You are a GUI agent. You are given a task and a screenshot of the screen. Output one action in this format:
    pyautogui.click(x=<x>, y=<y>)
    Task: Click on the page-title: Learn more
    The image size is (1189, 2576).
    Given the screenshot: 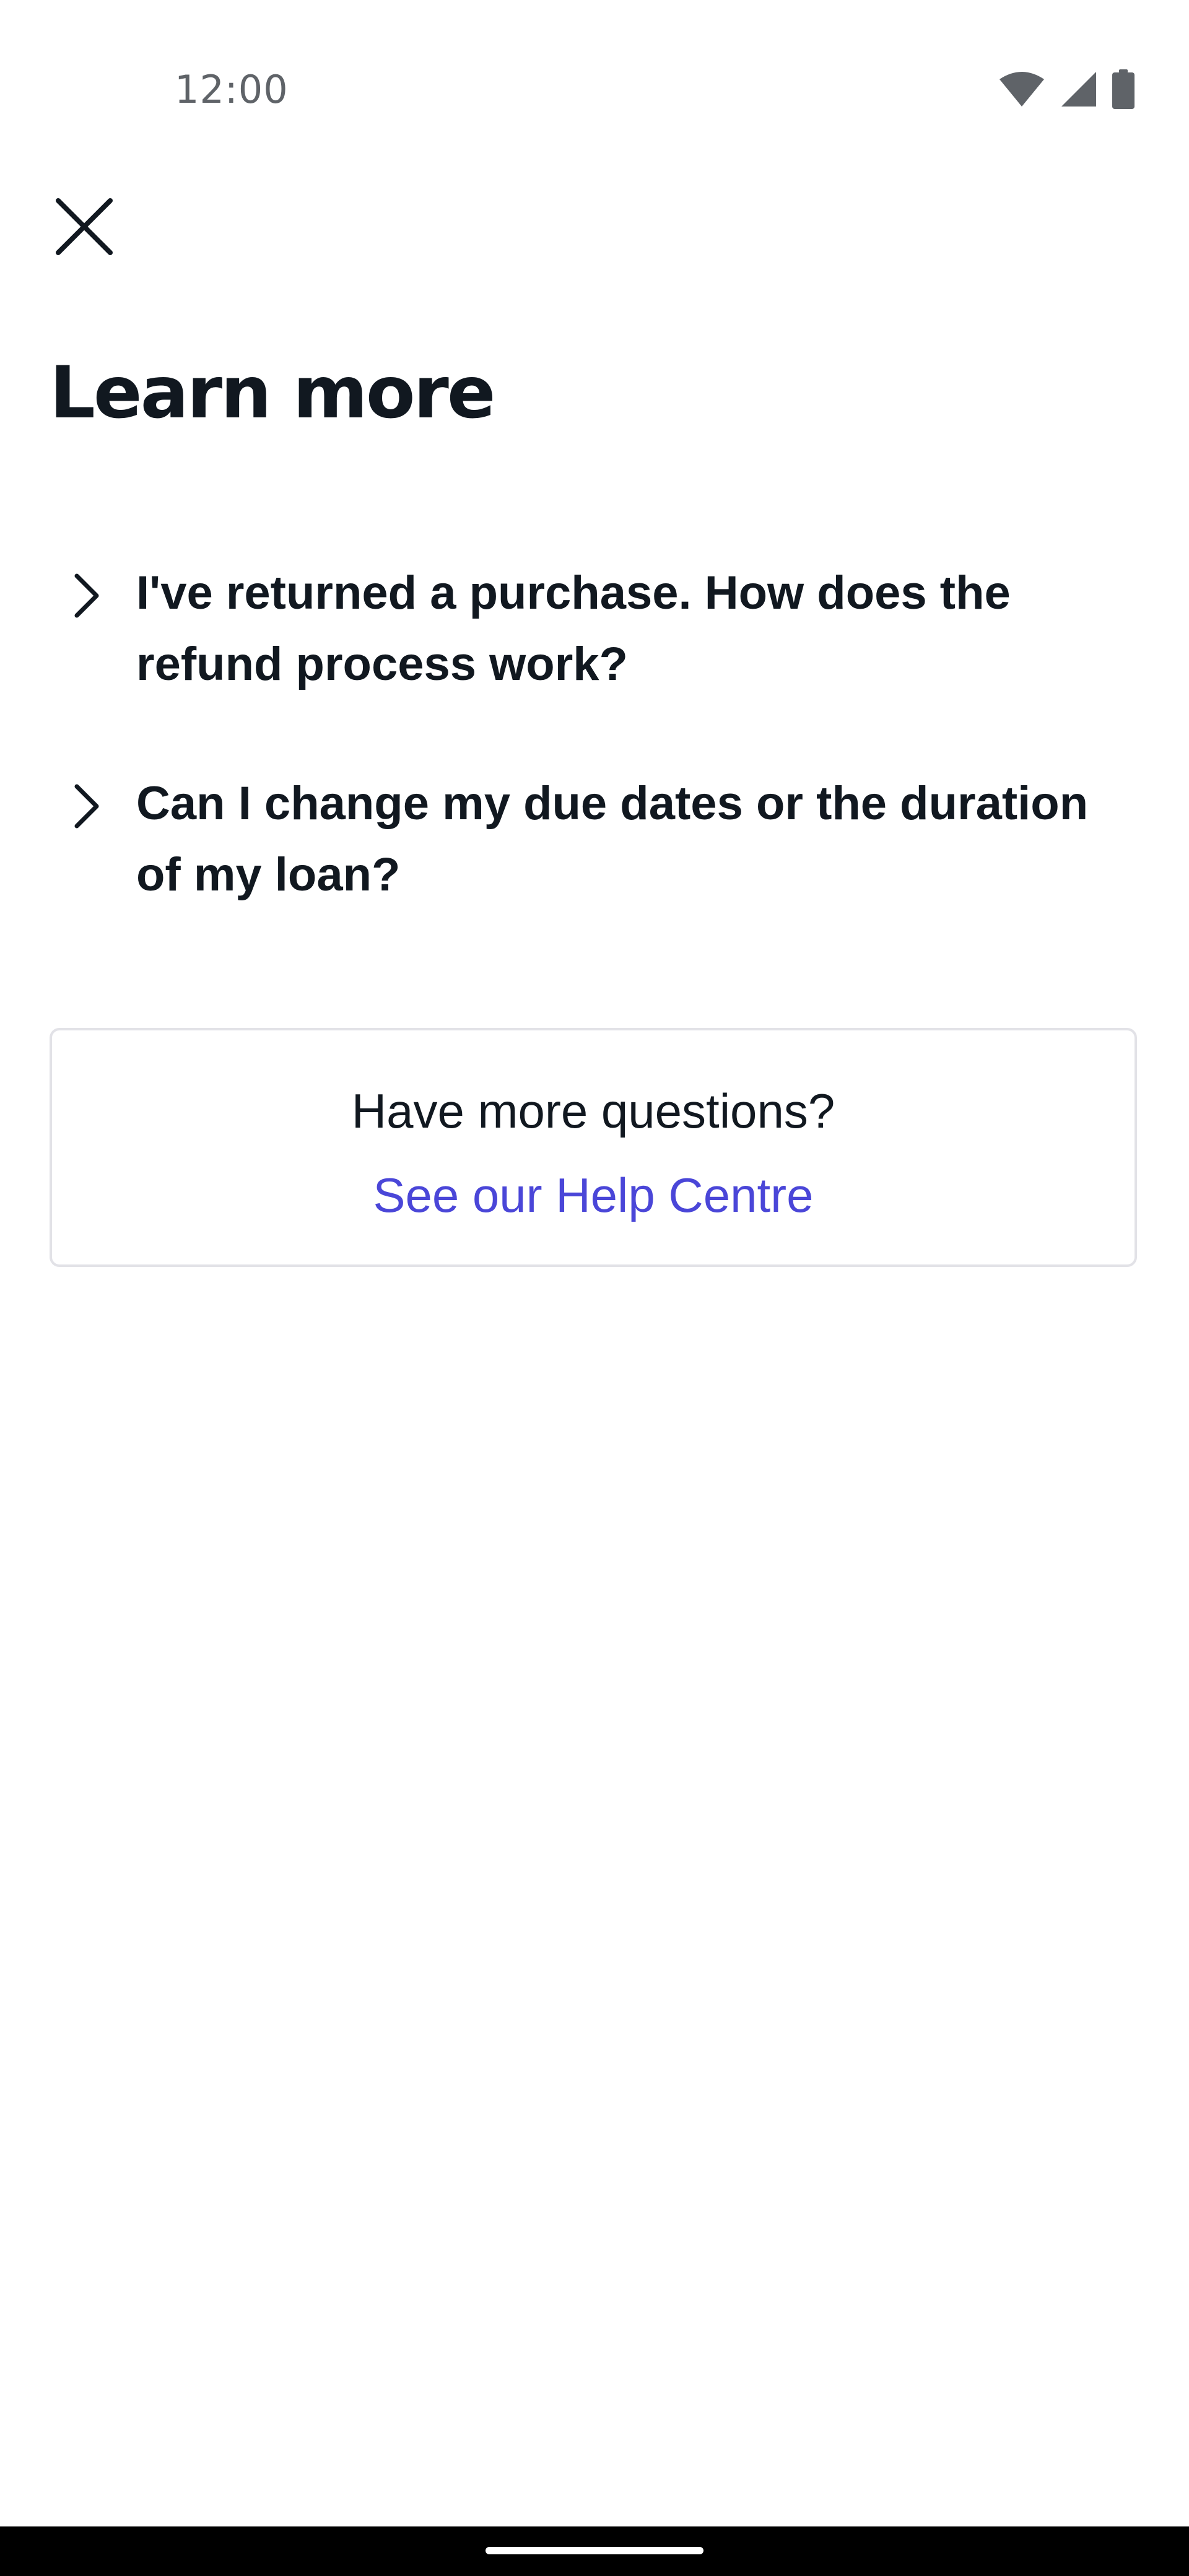 What is the action you would take?
    pyautogui.click(x=272, y=393)
    